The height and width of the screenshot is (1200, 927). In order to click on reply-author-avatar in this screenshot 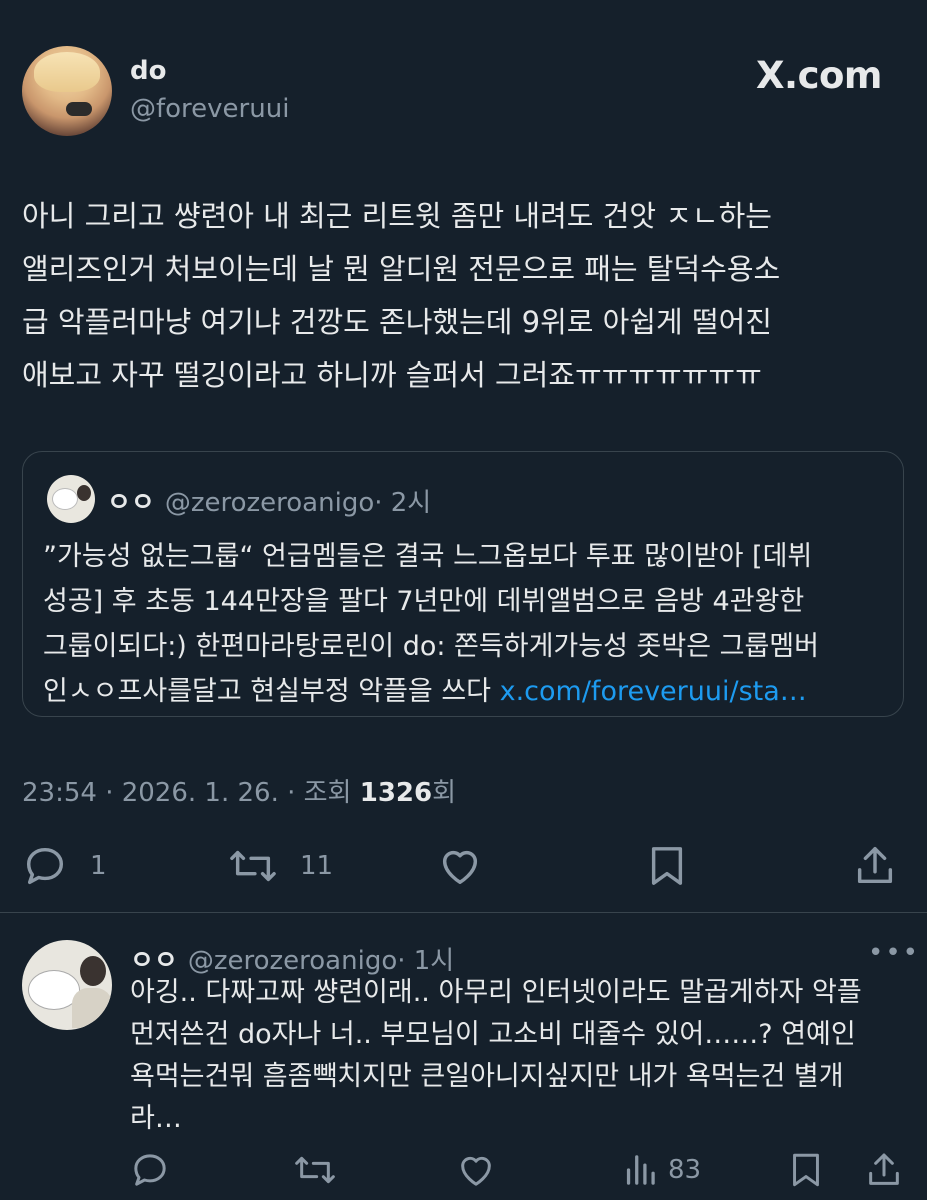, I will do `click(67, 985)`.